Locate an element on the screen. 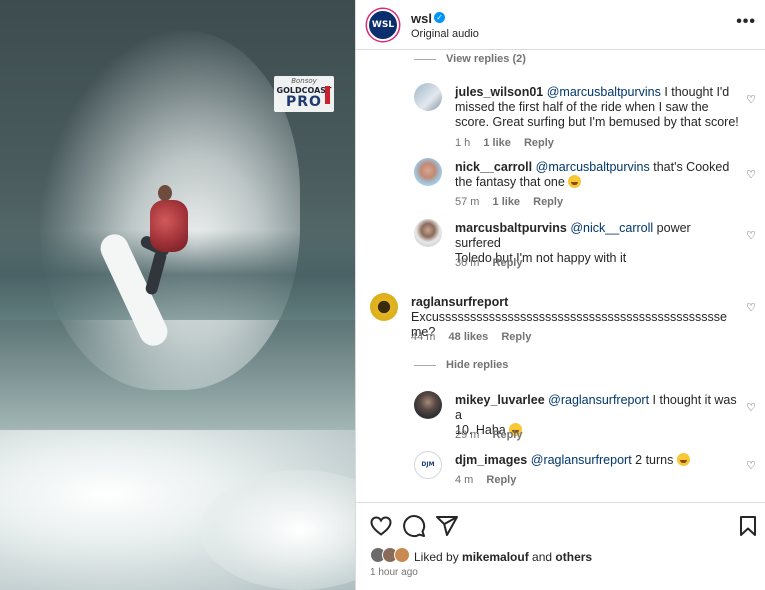  comment-meta: 57 m 1 like Reply is located at coordinates (514, 202).